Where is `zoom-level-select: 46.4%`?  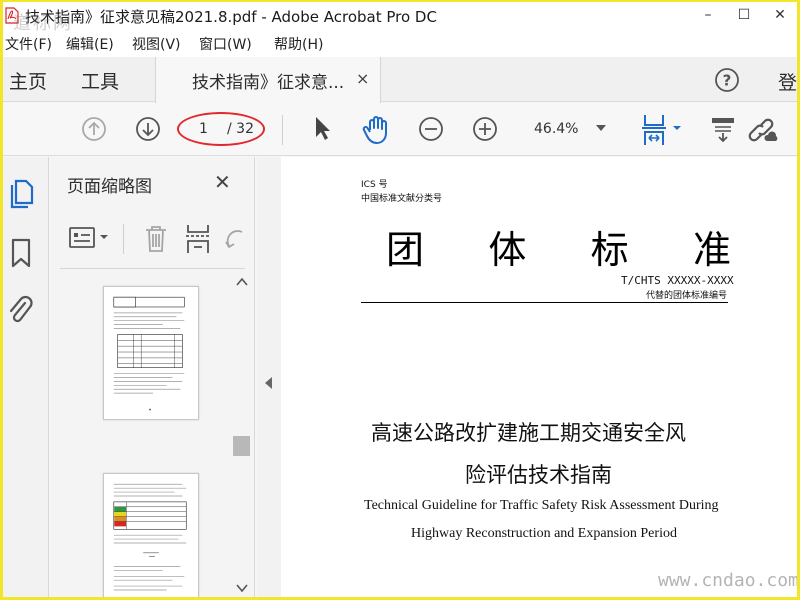
zoom-level-select: 46.4% is located at coordinates (556, 129).